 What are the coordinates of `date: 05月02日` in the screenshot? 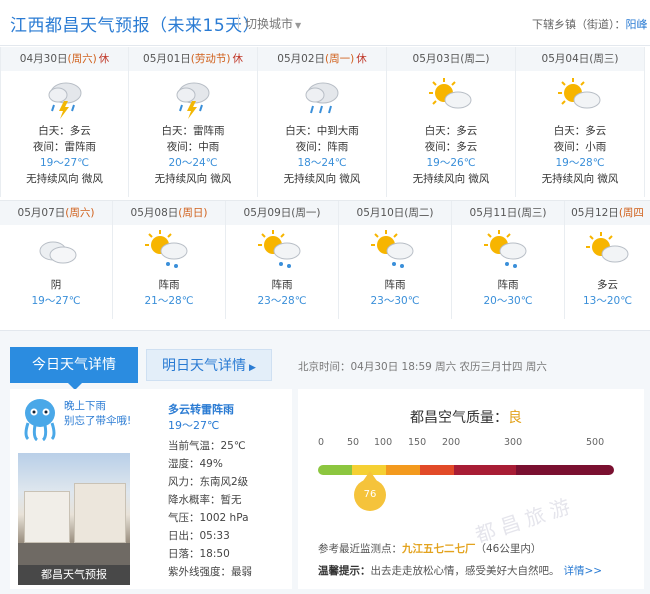 It's located at (301, 59).